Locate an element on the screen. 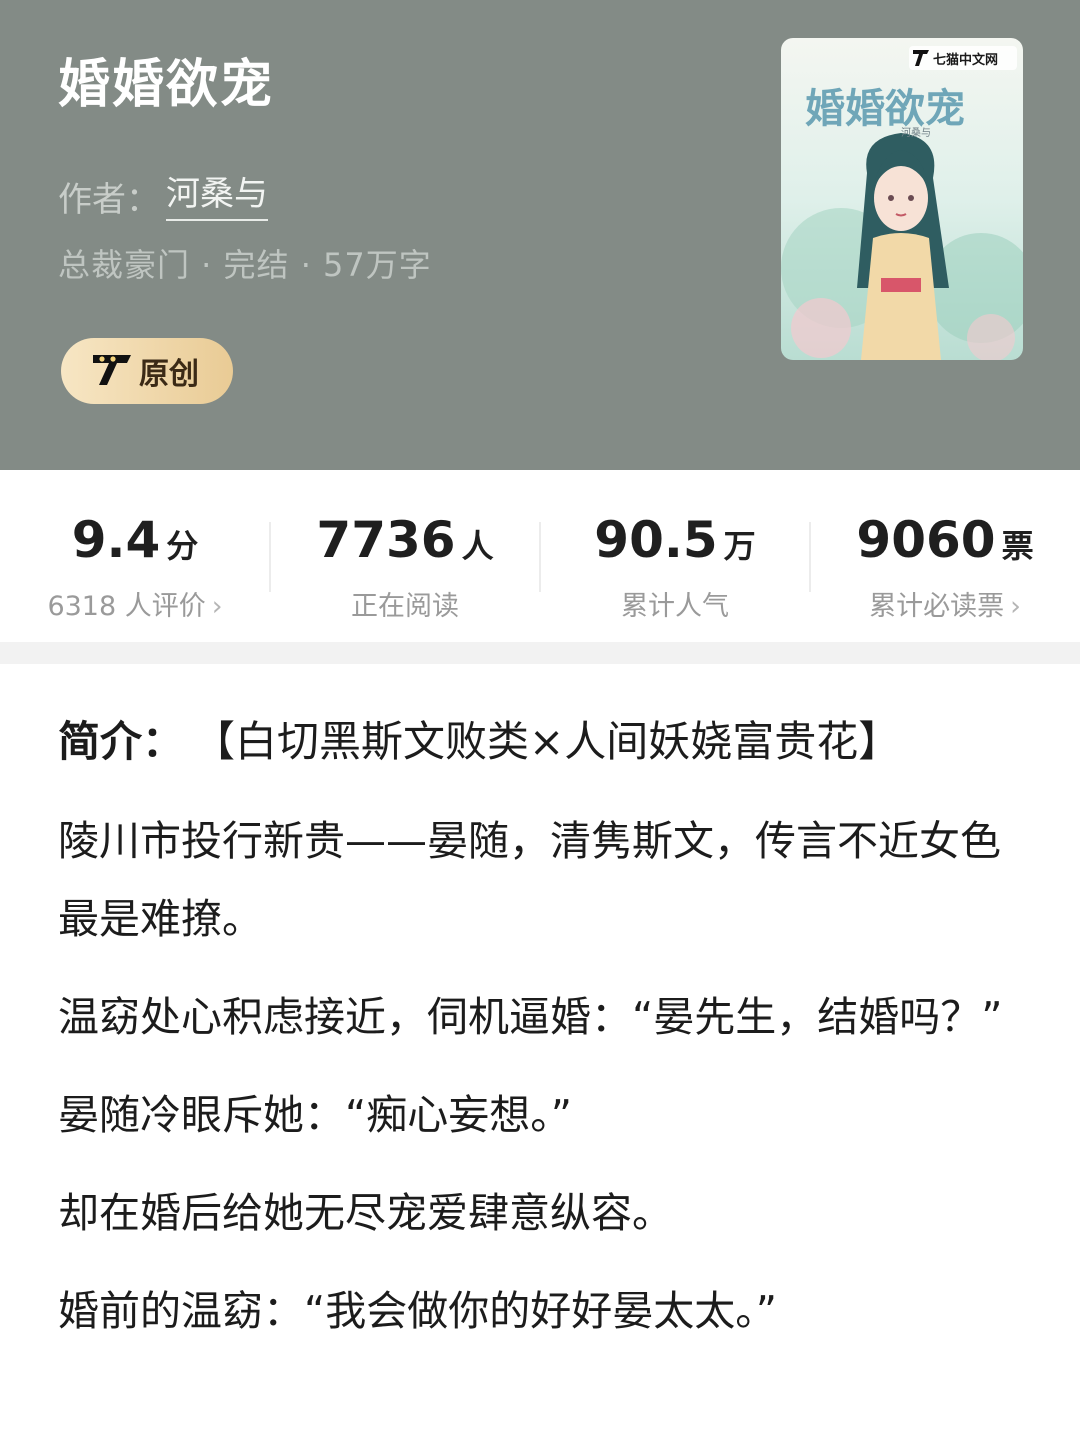 Image resolution: width=1080 pixels, height=1440 pixels. readers-unit: 人 is located at coordinates (477, 546).